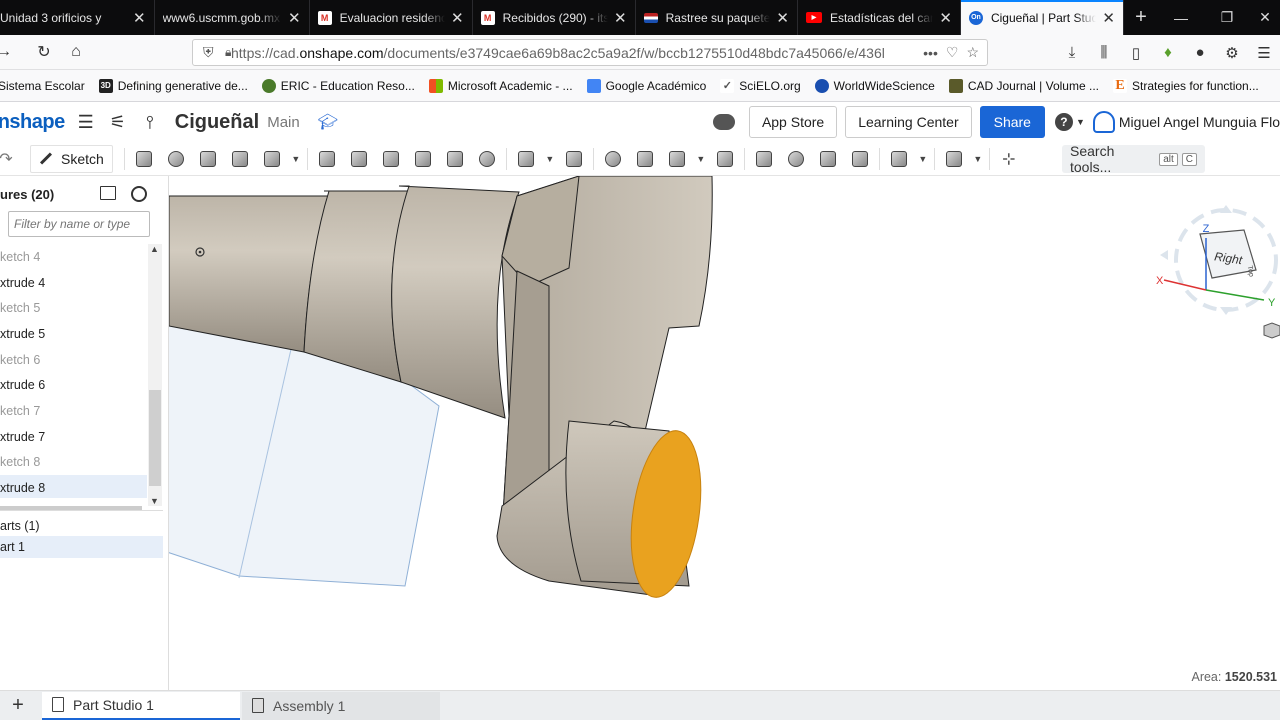 Image resolution: width=1280 pixels, height=720 pixels. What do you see at coordinates (952, 52) in the screenshot?
I see `pocket-icon: ♡` at bounding box center [952, 52].